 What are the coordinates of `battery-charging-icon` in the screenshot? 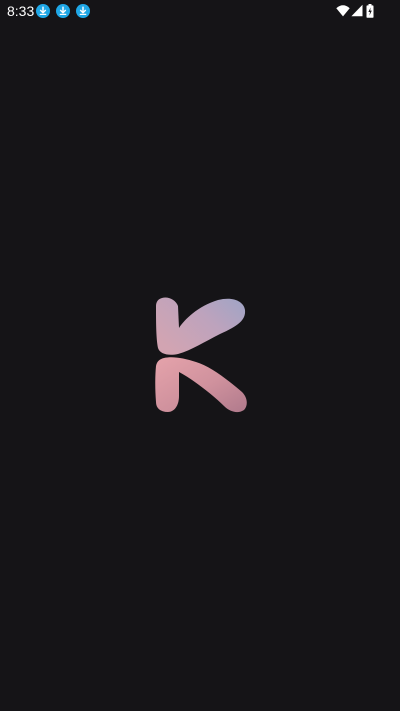 It's located at (370, 13).